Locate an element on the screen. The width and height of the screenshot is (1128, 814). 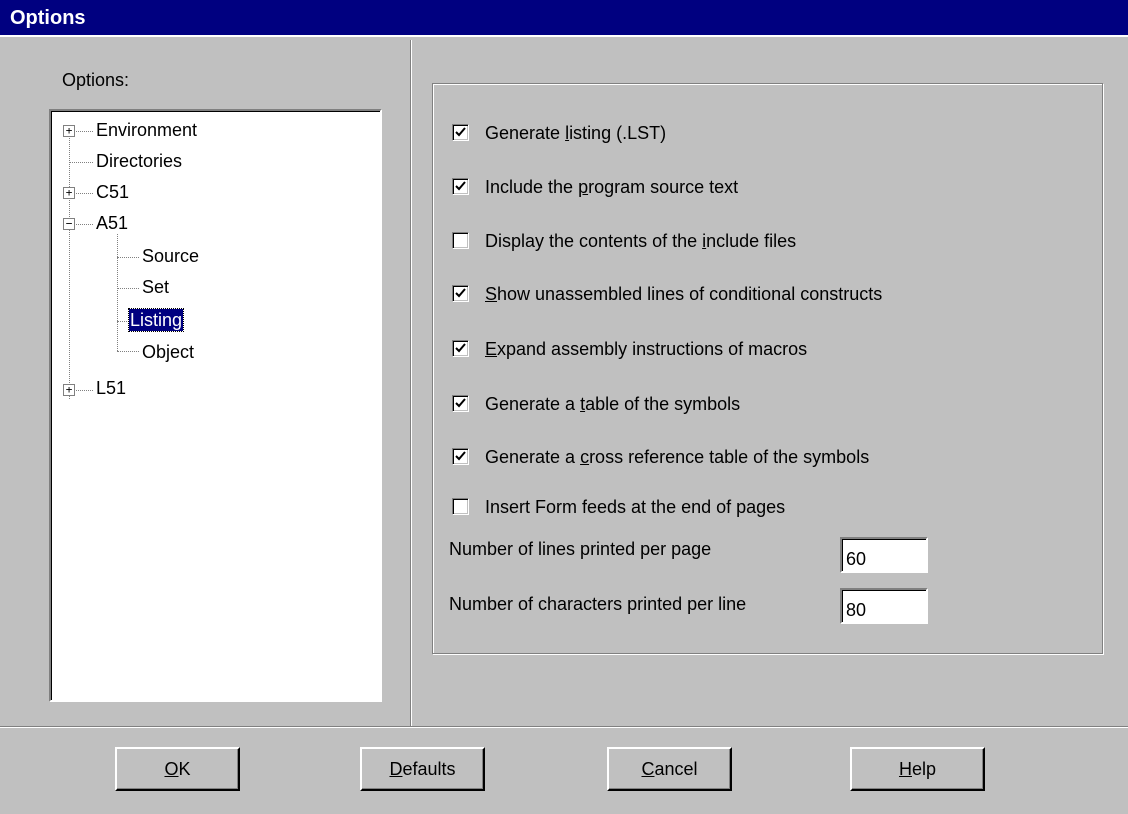
title-bar: Options is located at coordinates (564, 18).